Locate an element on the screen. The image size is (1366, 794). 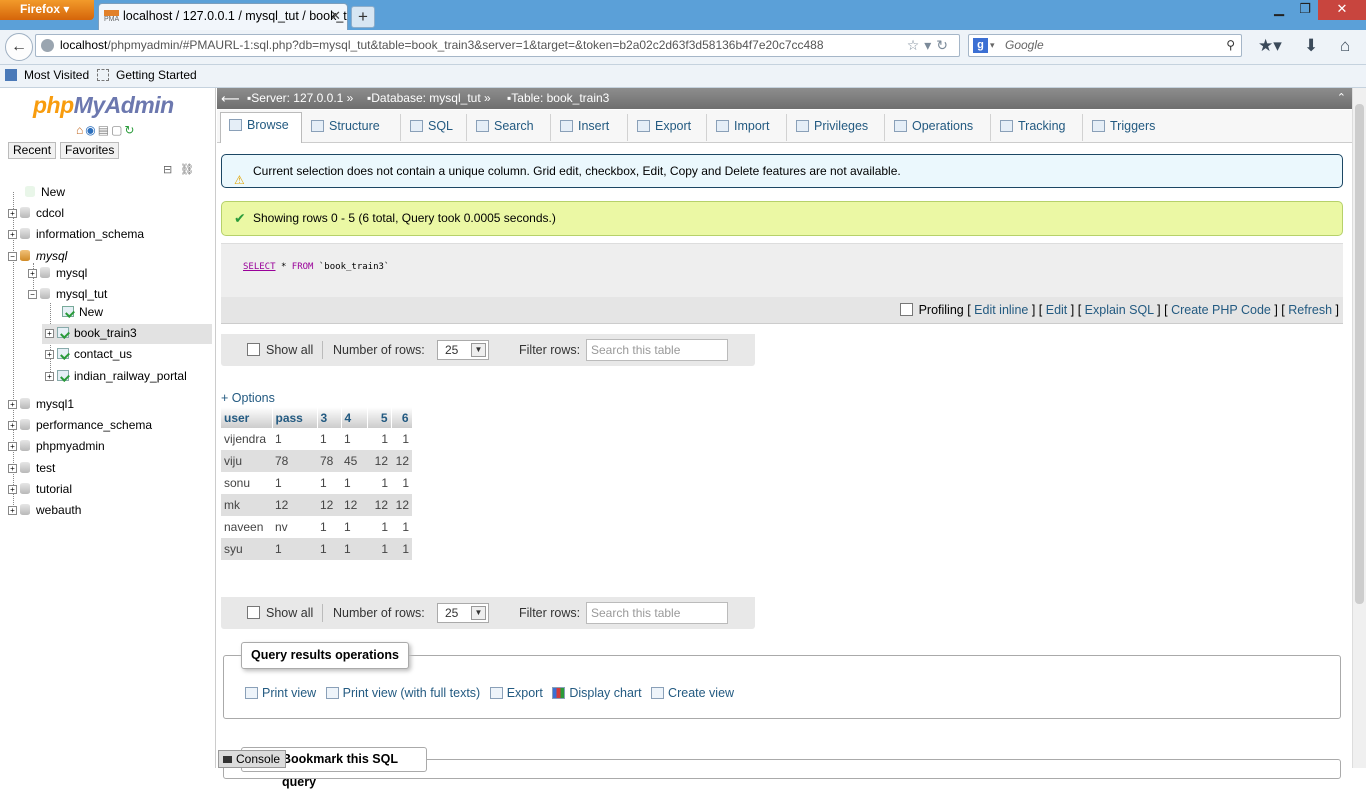
table-row: vijendra 1 1 1 1 1 is located at coordinates (316, 439).